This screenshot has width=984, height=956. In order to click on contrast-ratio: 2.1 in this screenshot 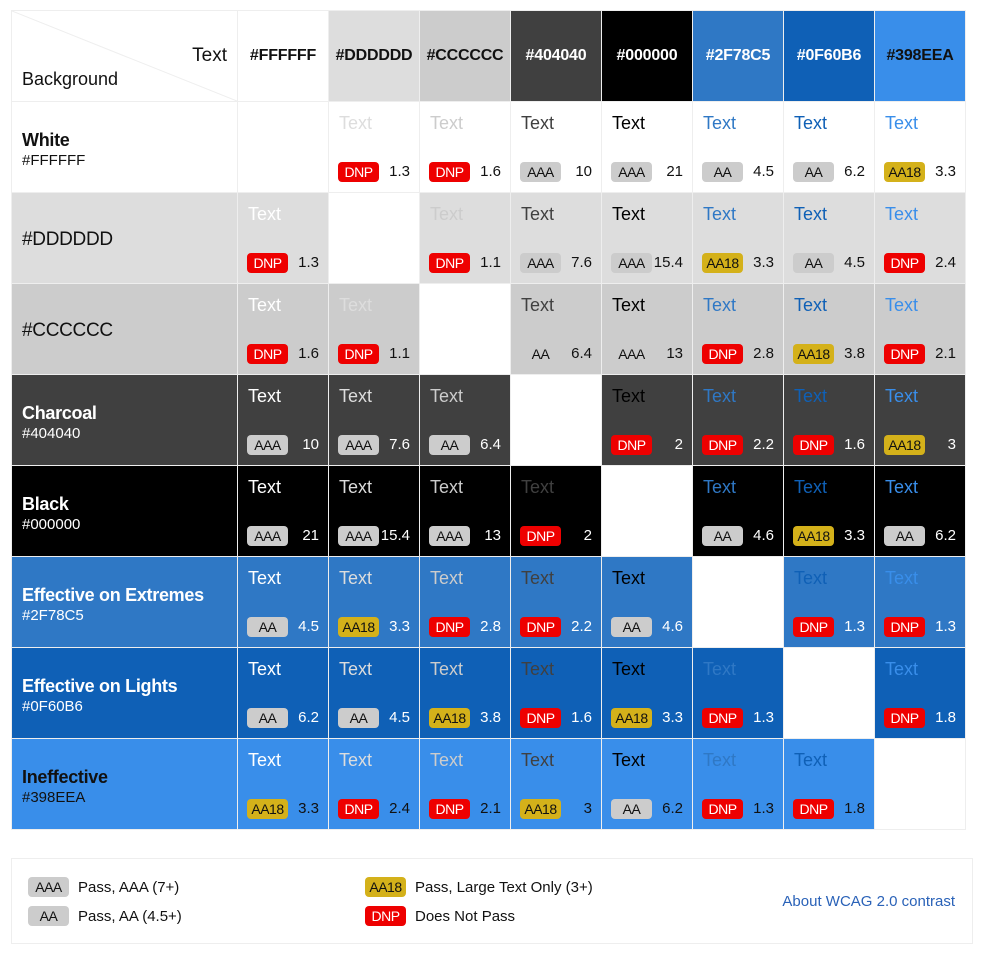, I will do `click(490, 808)`.